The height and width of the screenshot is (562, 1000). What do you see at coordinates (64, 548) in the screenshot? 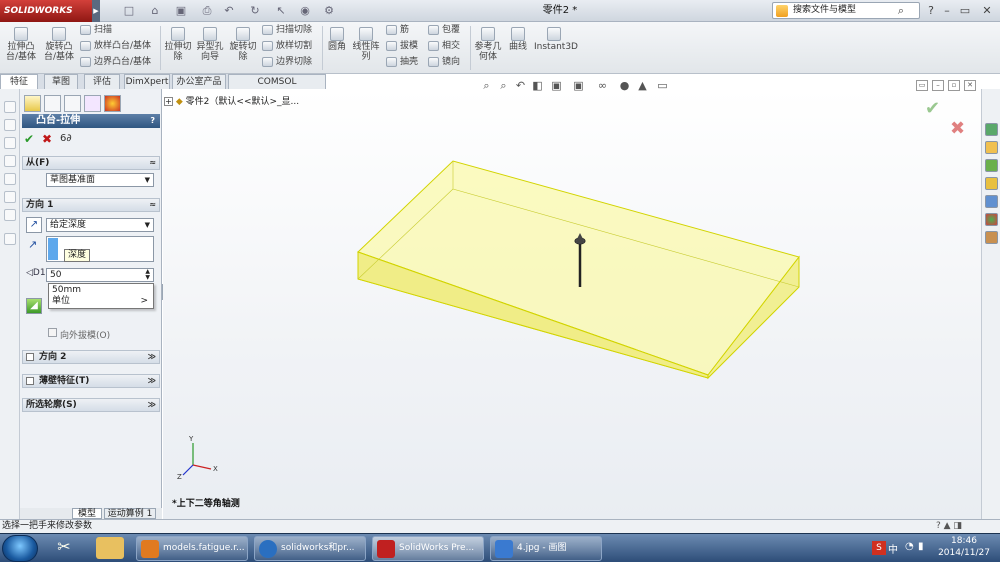
I see `pinned-app-icon: ✂` at bounding box center [64, 548].